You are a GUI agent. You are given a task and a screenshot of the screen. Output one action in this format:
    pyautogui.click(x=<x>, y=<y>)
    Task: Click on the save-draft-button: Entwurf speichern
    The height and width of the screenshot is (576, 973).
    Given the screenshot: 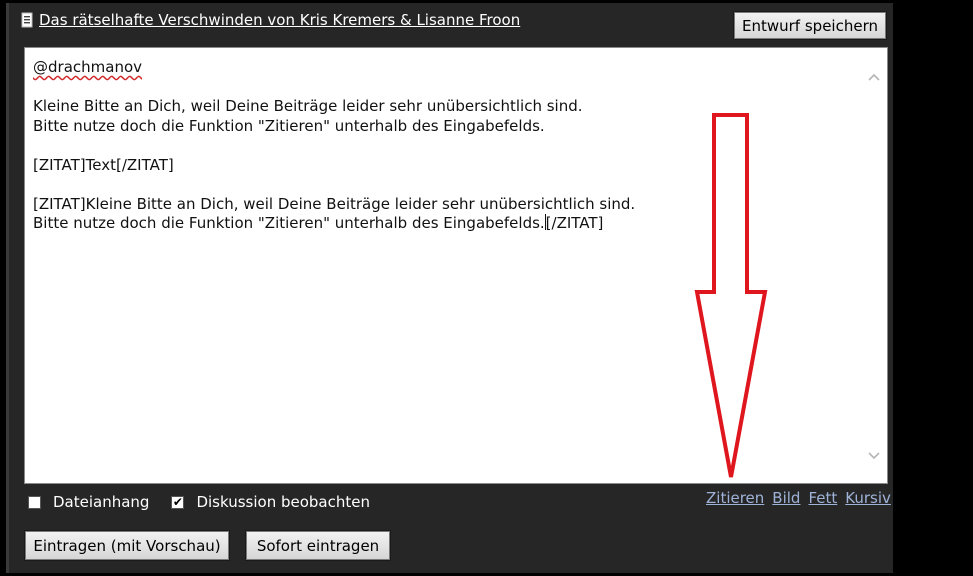 What is the action you would take?
    pyautogui.click(x=810, y=25)
    